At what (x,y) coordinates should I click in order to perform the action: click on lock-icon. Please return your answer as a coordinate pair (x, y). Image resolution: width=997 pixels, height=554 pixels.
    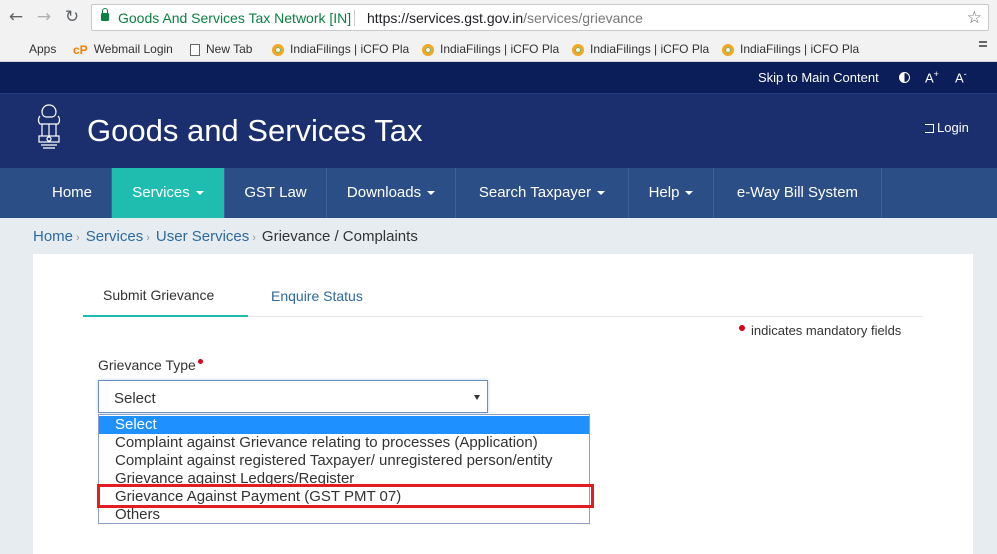
    Looking at the image, I should click on (105, 14).